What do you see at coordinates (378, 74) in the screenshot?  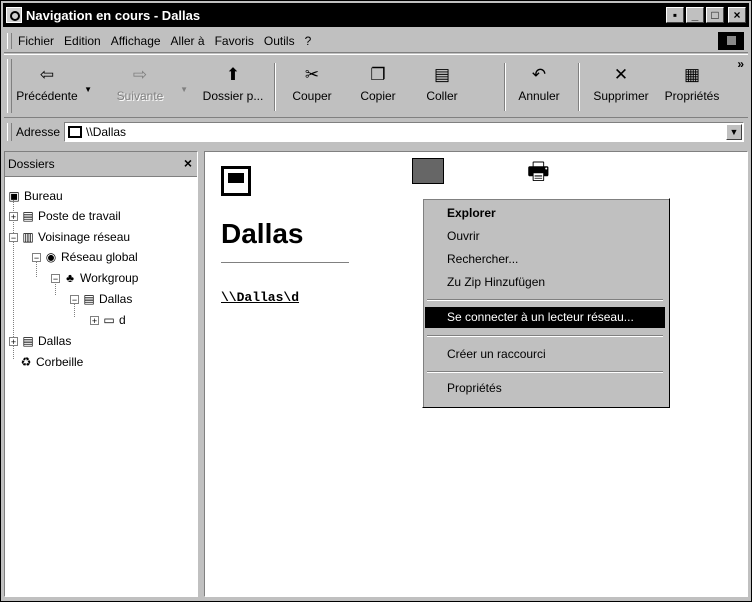 I see `copy-icon: ❐` at bounding box center [378, 74].